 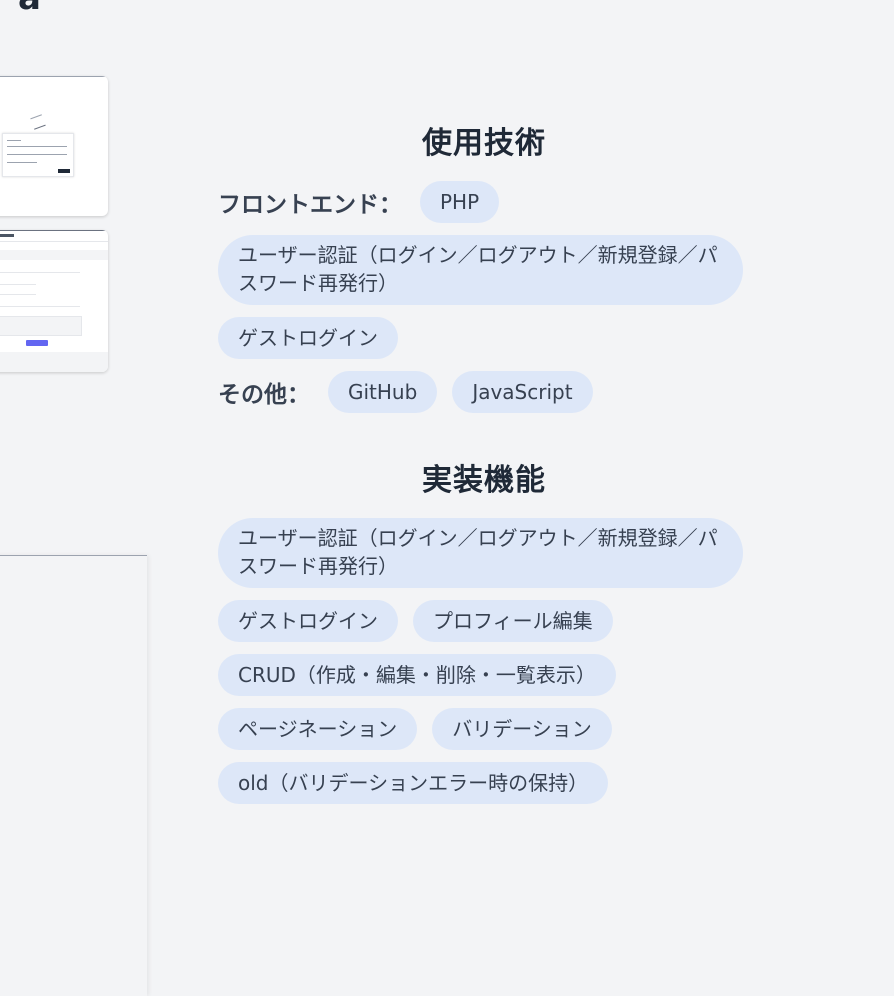 I want to click on feature-row: ゲストログイン プロフィール編集, so click(x=488, y=621).